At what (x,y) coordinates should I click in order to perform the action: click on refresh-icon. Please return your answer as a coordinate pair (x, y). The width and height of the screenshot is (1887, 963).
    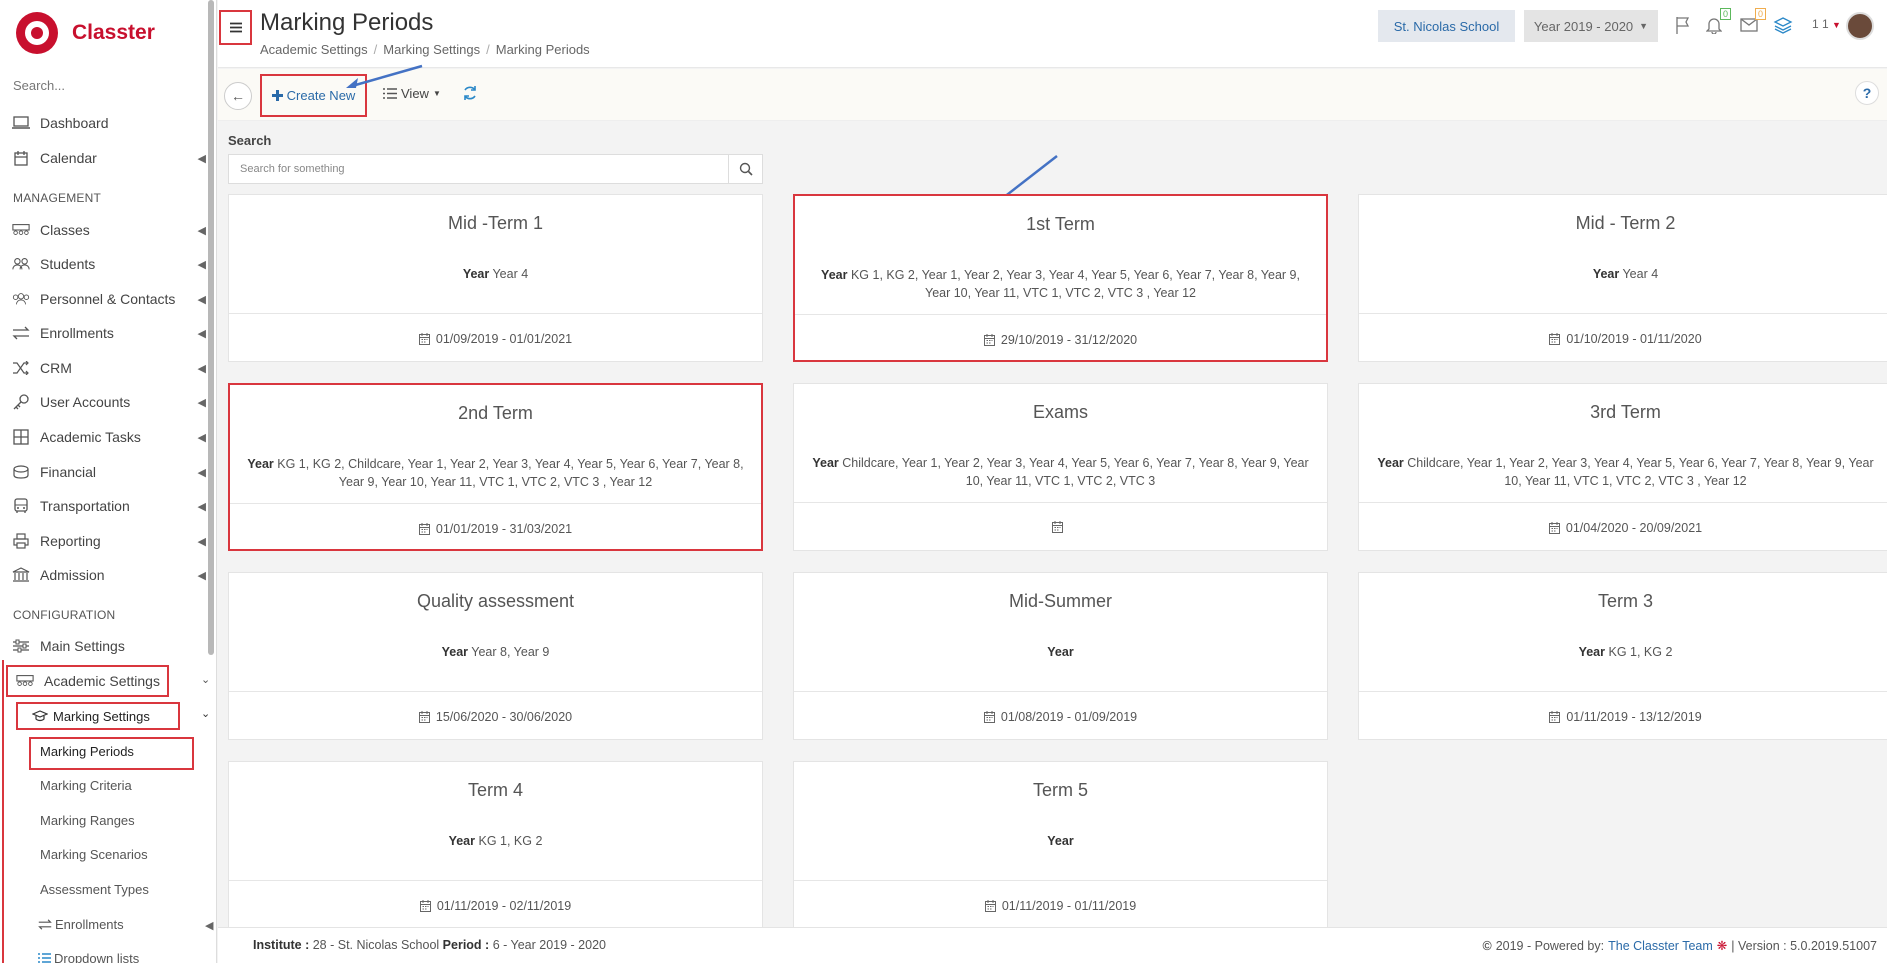
    Looking at the image, I should click on (470, 93).